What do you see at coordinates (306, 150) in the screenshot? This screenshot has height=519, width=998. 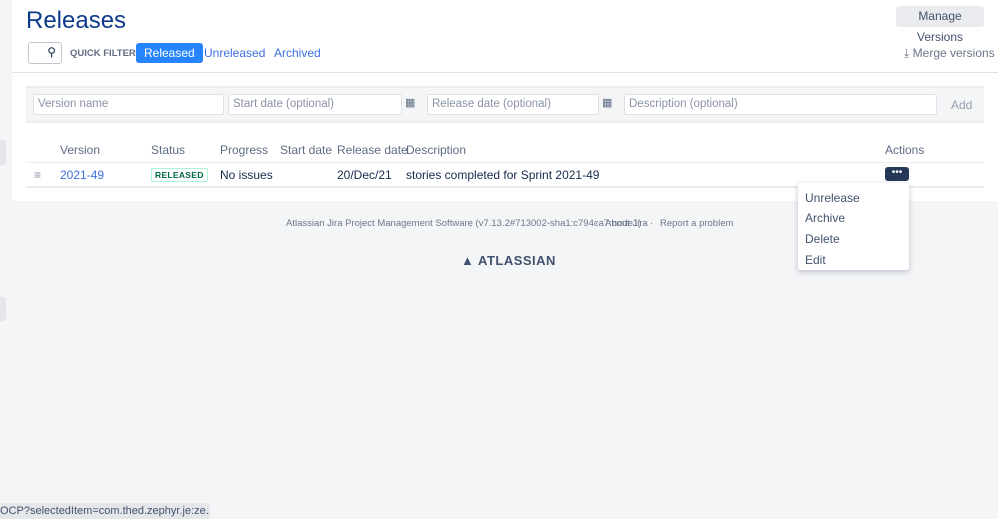 I see `col-start-date: Start date` at bounding box center [306, 150].